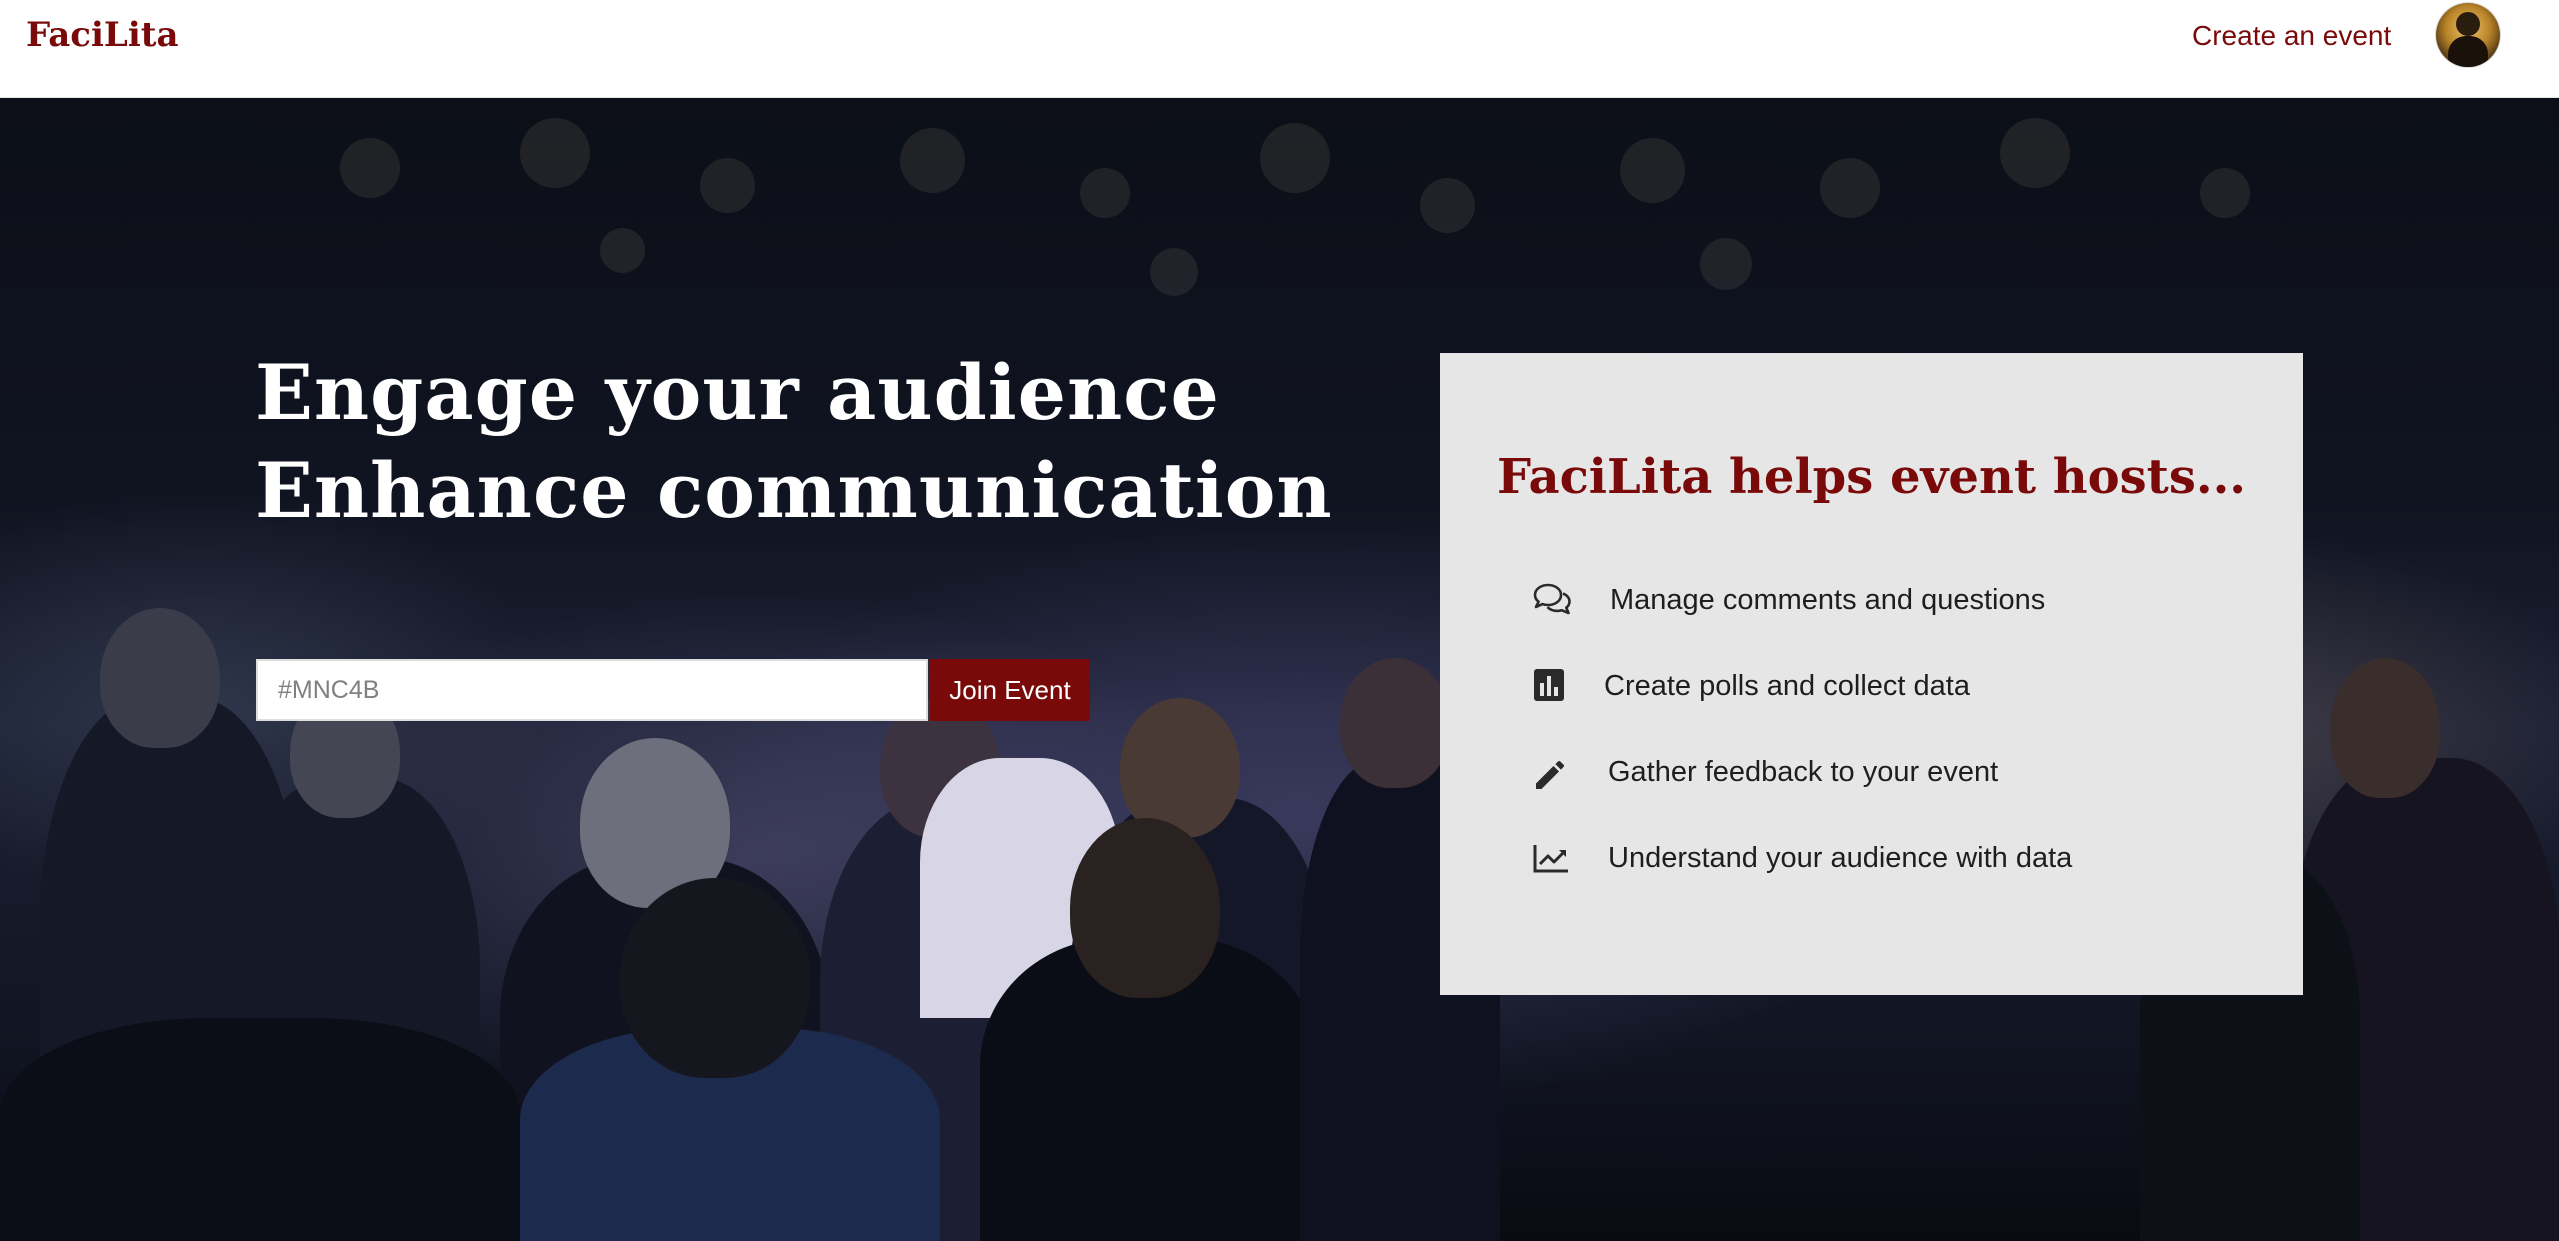  What do you see at coordinates (794, 490) in the screenshot?
I see `hero-headline-line-2: Enhance communication` at bounding box center [794, 490].